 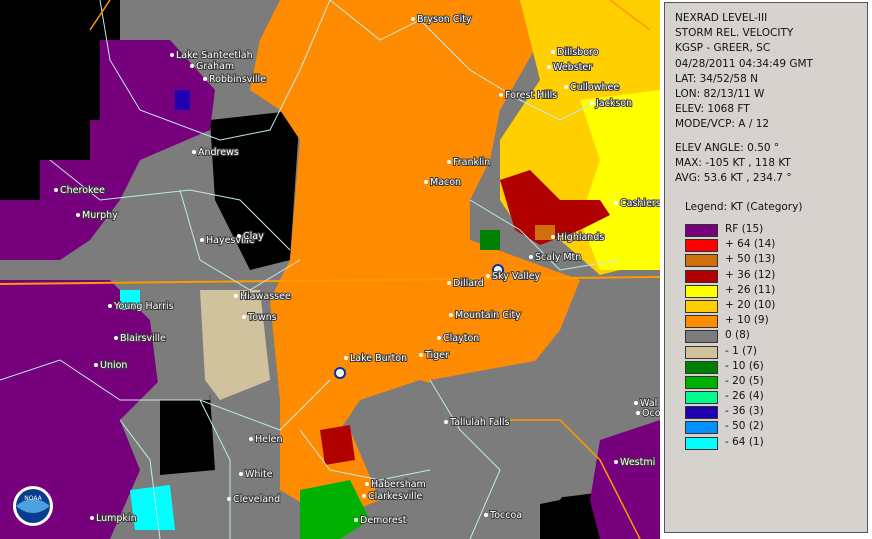 What do you see at coordinates (723, 48) in the screenshot?
I see `product-line: KGSP - GREER, SC` at bounding box center [723, 48].